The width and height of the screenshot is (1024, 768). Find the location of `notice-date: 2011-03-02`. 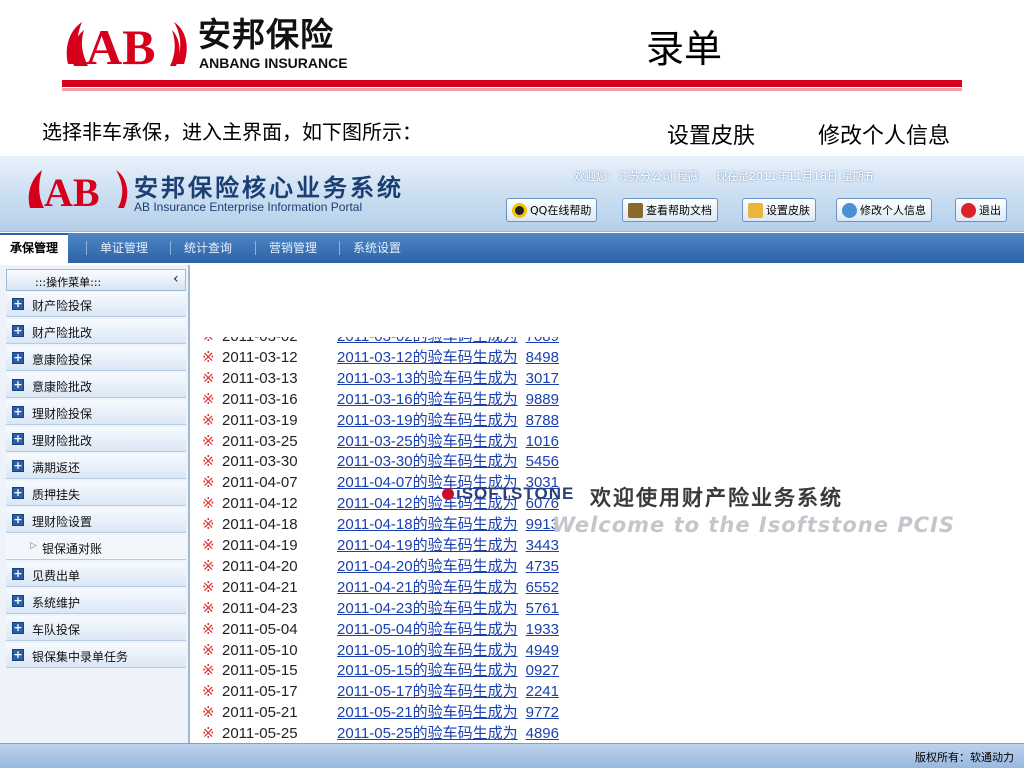

notice-date: 2011-03-02 is located at coordinates (260, 342).